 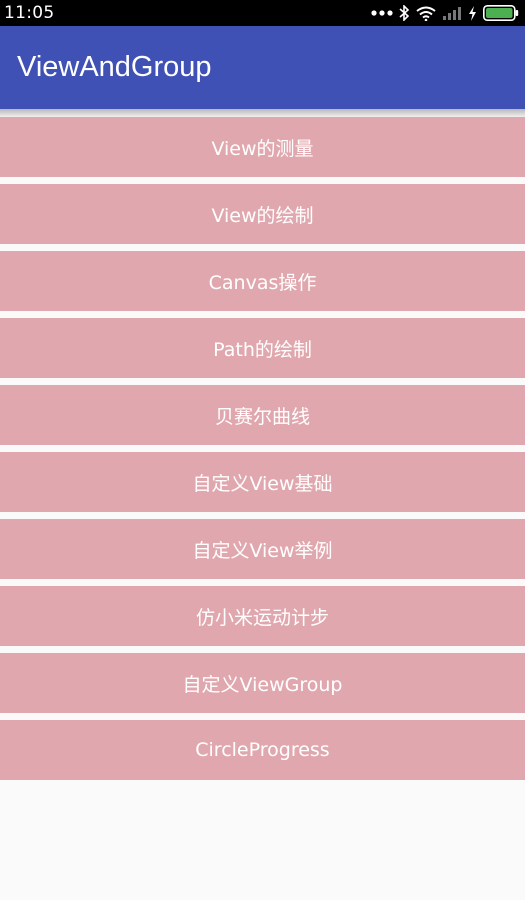 What do you see at coordinates (29, 13) in the screenshot?
I see `status-time: 11:05` at bounding box center [29, 13].